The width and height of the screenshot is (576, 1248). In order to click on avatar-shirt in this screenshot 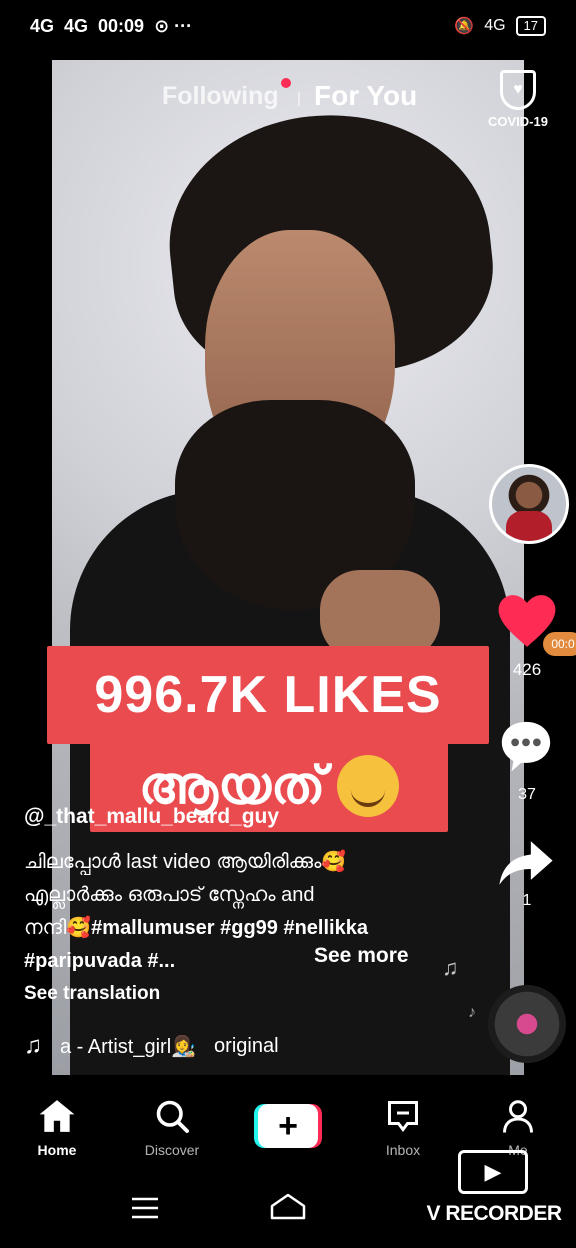, I will do `click(529, 526)`.